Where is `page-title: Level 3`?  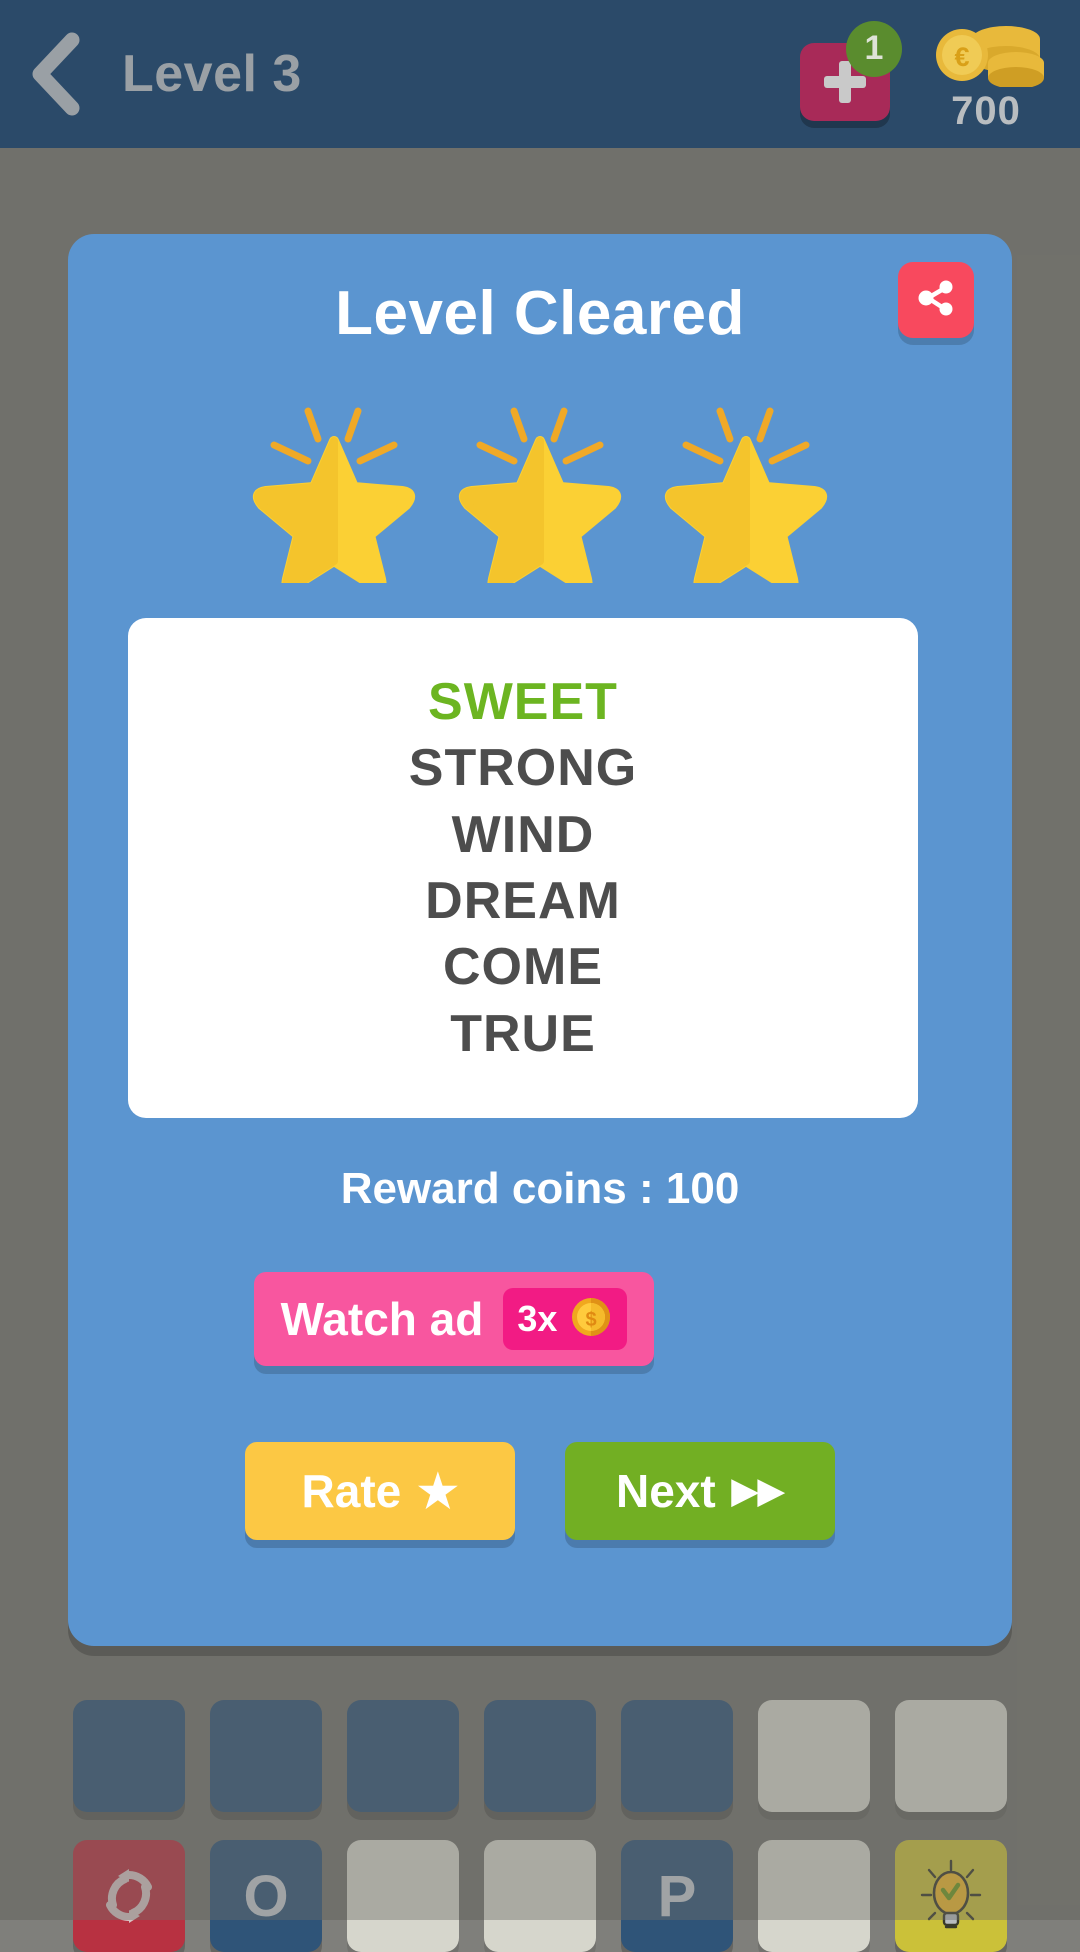
page-title: Level 3 is located at coordinates (212, 74).